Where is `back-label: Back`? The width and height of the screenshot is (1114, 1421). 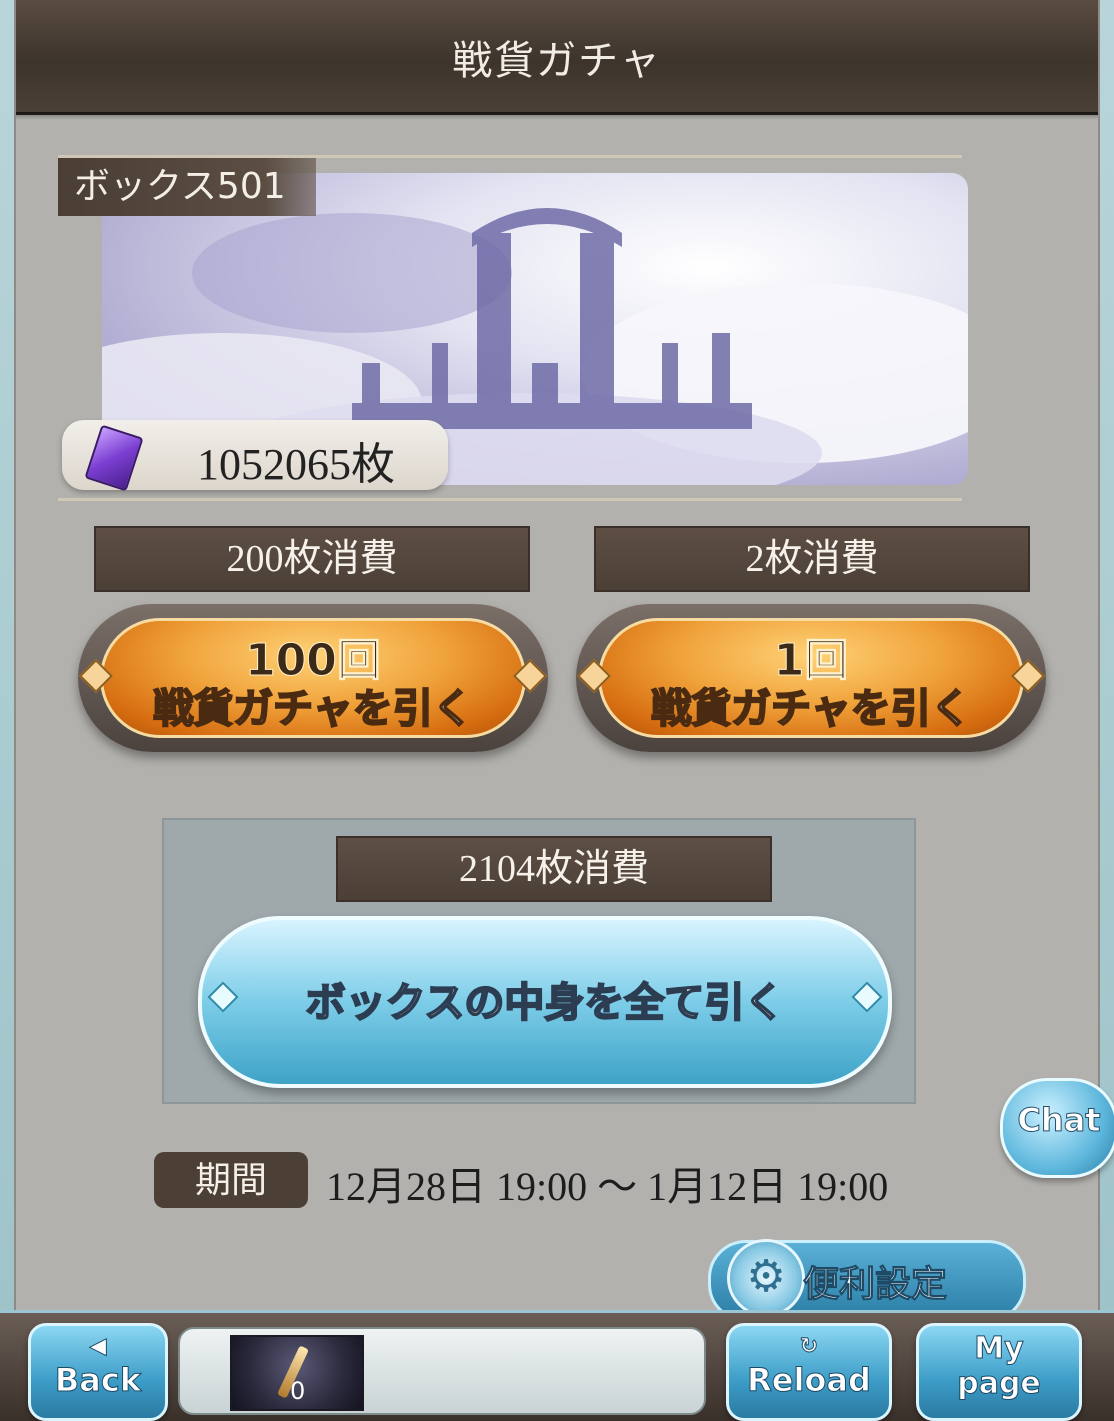 back-label: Back is located at coordinates (98, 1380).